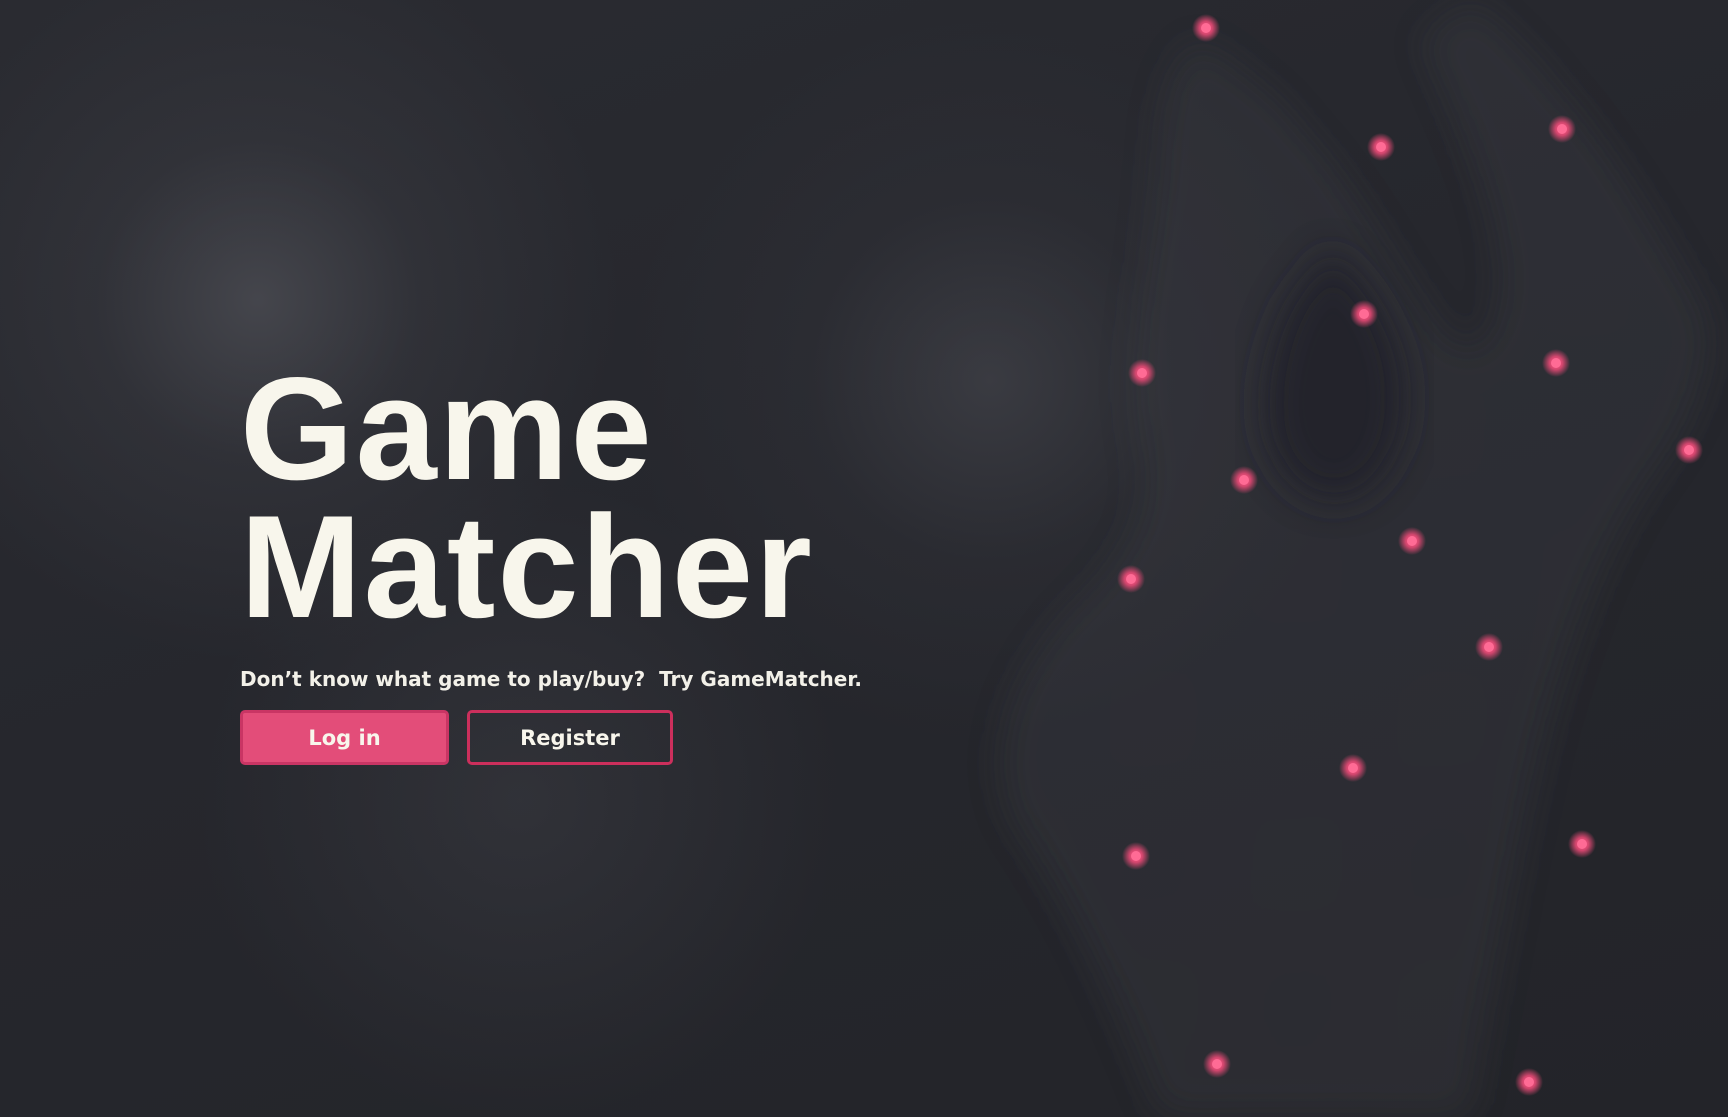 The height and width of the screenshot is (1117, 1728). I want to click on app-title: Game Matcher, so click(590, 497).